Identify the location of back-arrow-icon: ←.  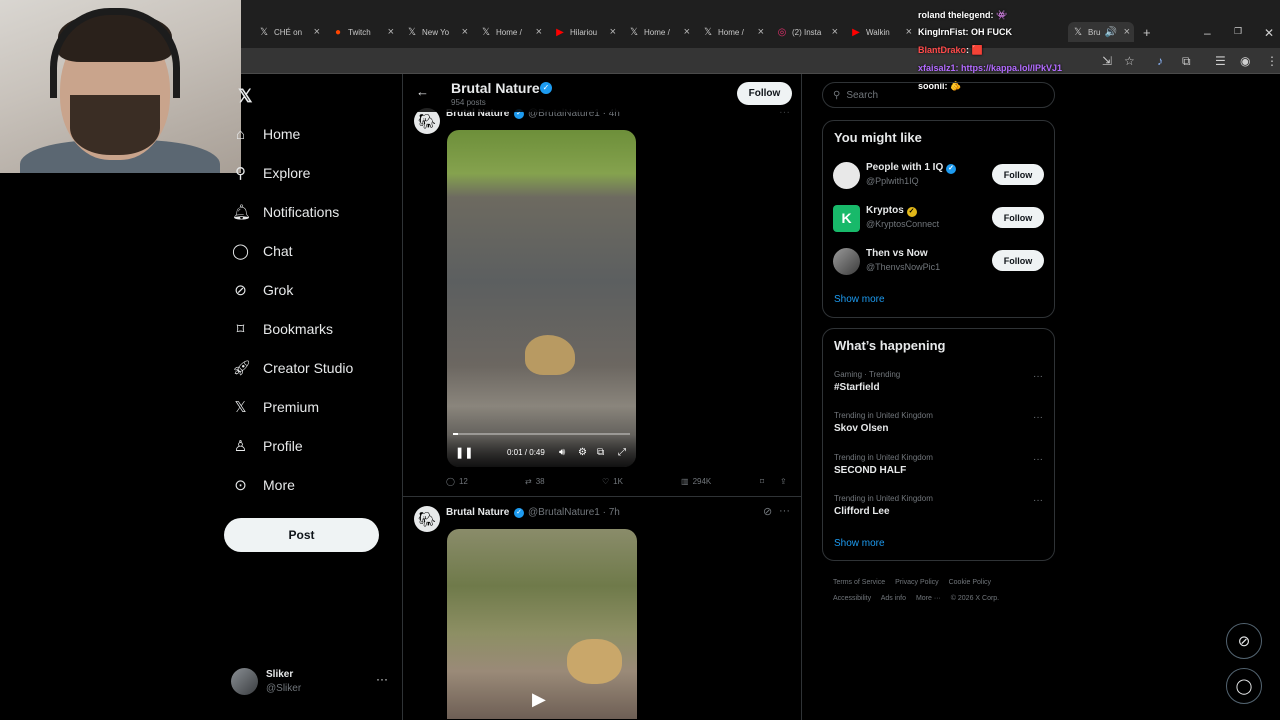
(422, 91).